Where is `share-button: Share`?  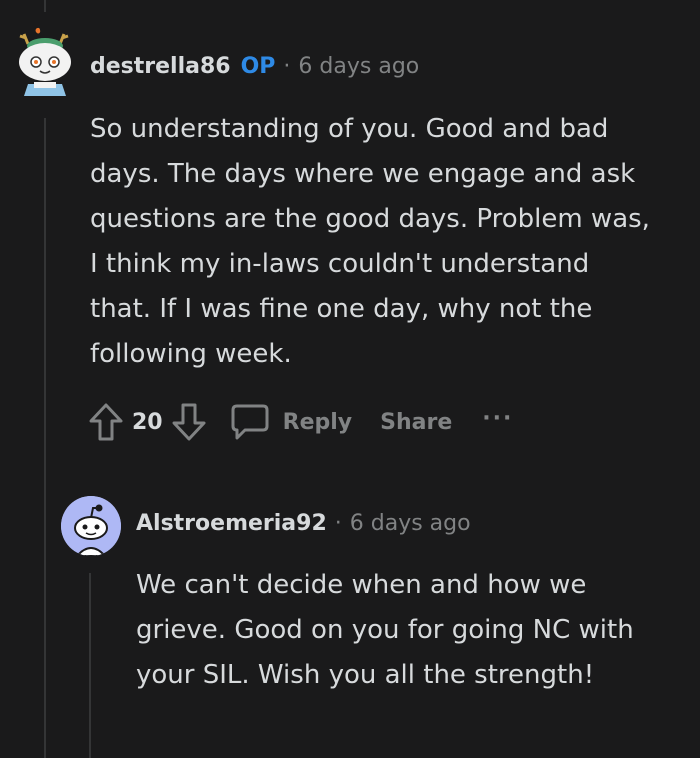
share-button: Share is located at coordinates (416, 422).